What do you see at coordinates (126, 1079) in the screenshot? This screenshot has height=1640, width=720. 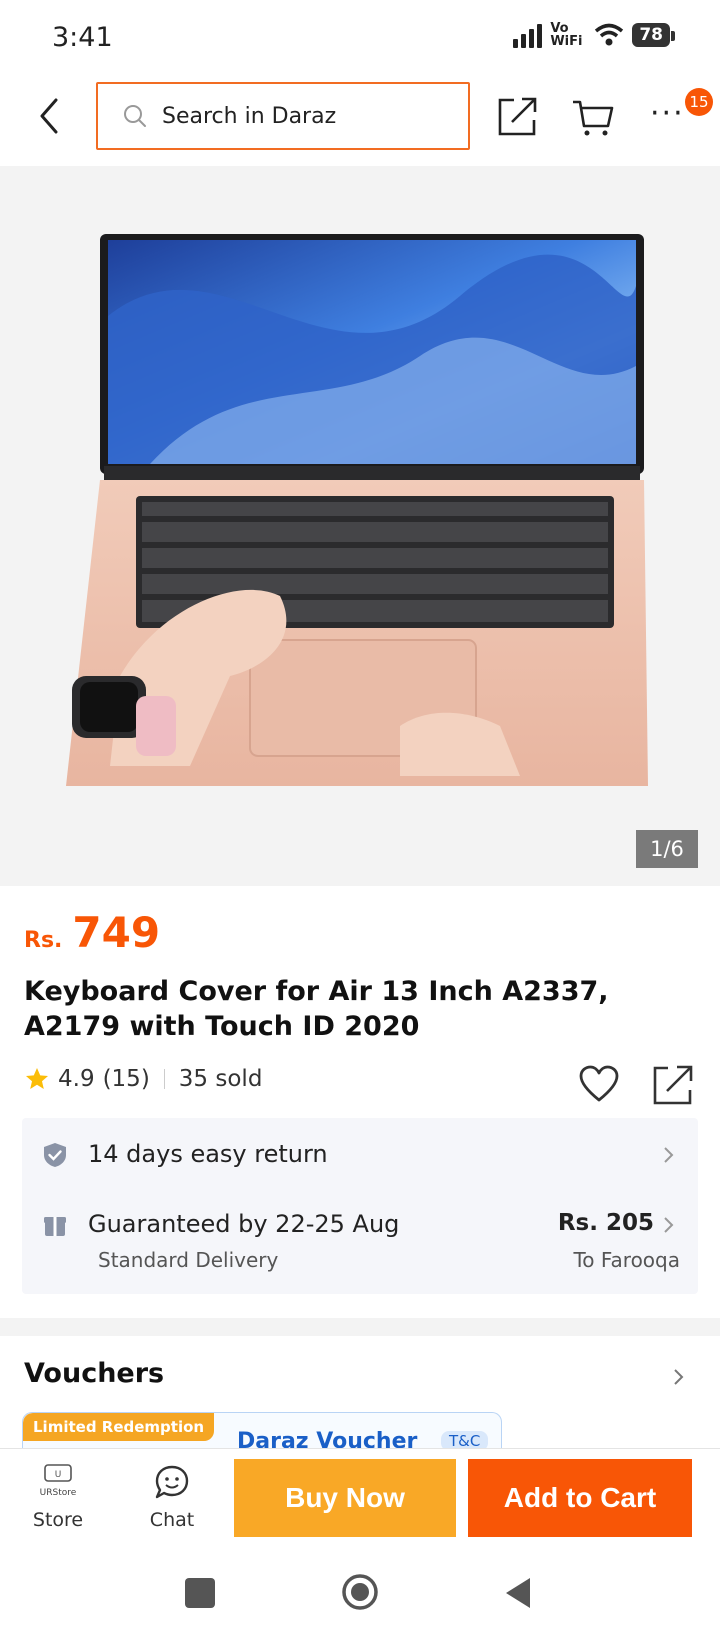 I see `rating-count: (15)` at bounding box center [126, 1079].